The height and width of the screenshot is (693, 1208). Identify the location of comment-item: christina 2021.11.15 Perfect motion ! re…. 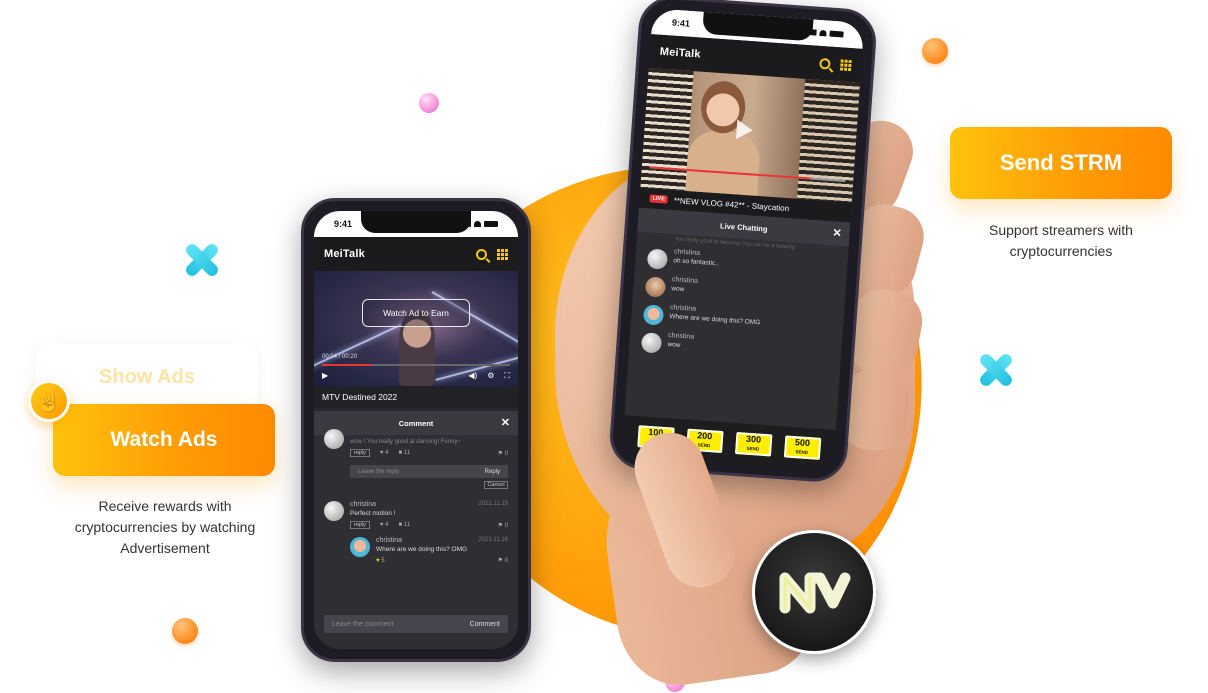
(416, 515).